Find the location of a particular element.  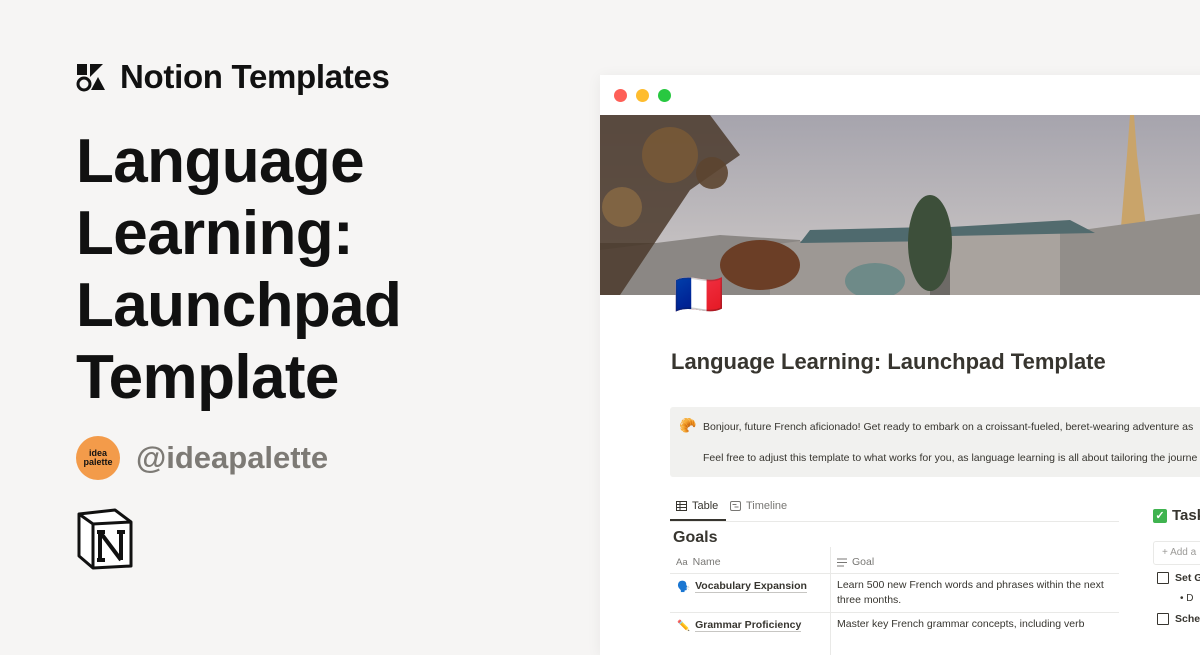

text-type-icon: Aa is located at coordinates (682, 562).